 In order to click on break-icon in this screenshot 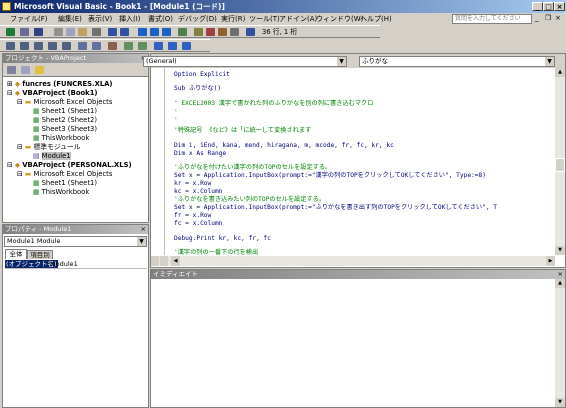, I will do `click(154, 32)`.